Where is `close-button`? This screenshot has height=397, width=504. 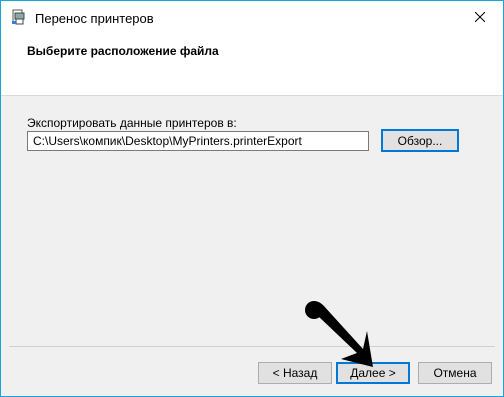
close-button is located at coordinates (480, 18).